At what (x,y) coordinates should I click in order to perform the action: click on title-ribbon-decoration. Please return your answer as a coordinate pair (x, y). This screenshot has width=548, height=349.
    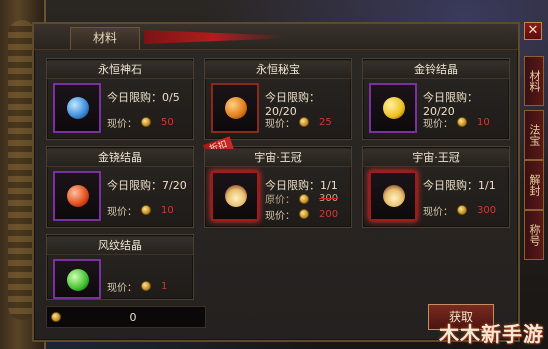
    Looking at the image, I should click on (214, 37).